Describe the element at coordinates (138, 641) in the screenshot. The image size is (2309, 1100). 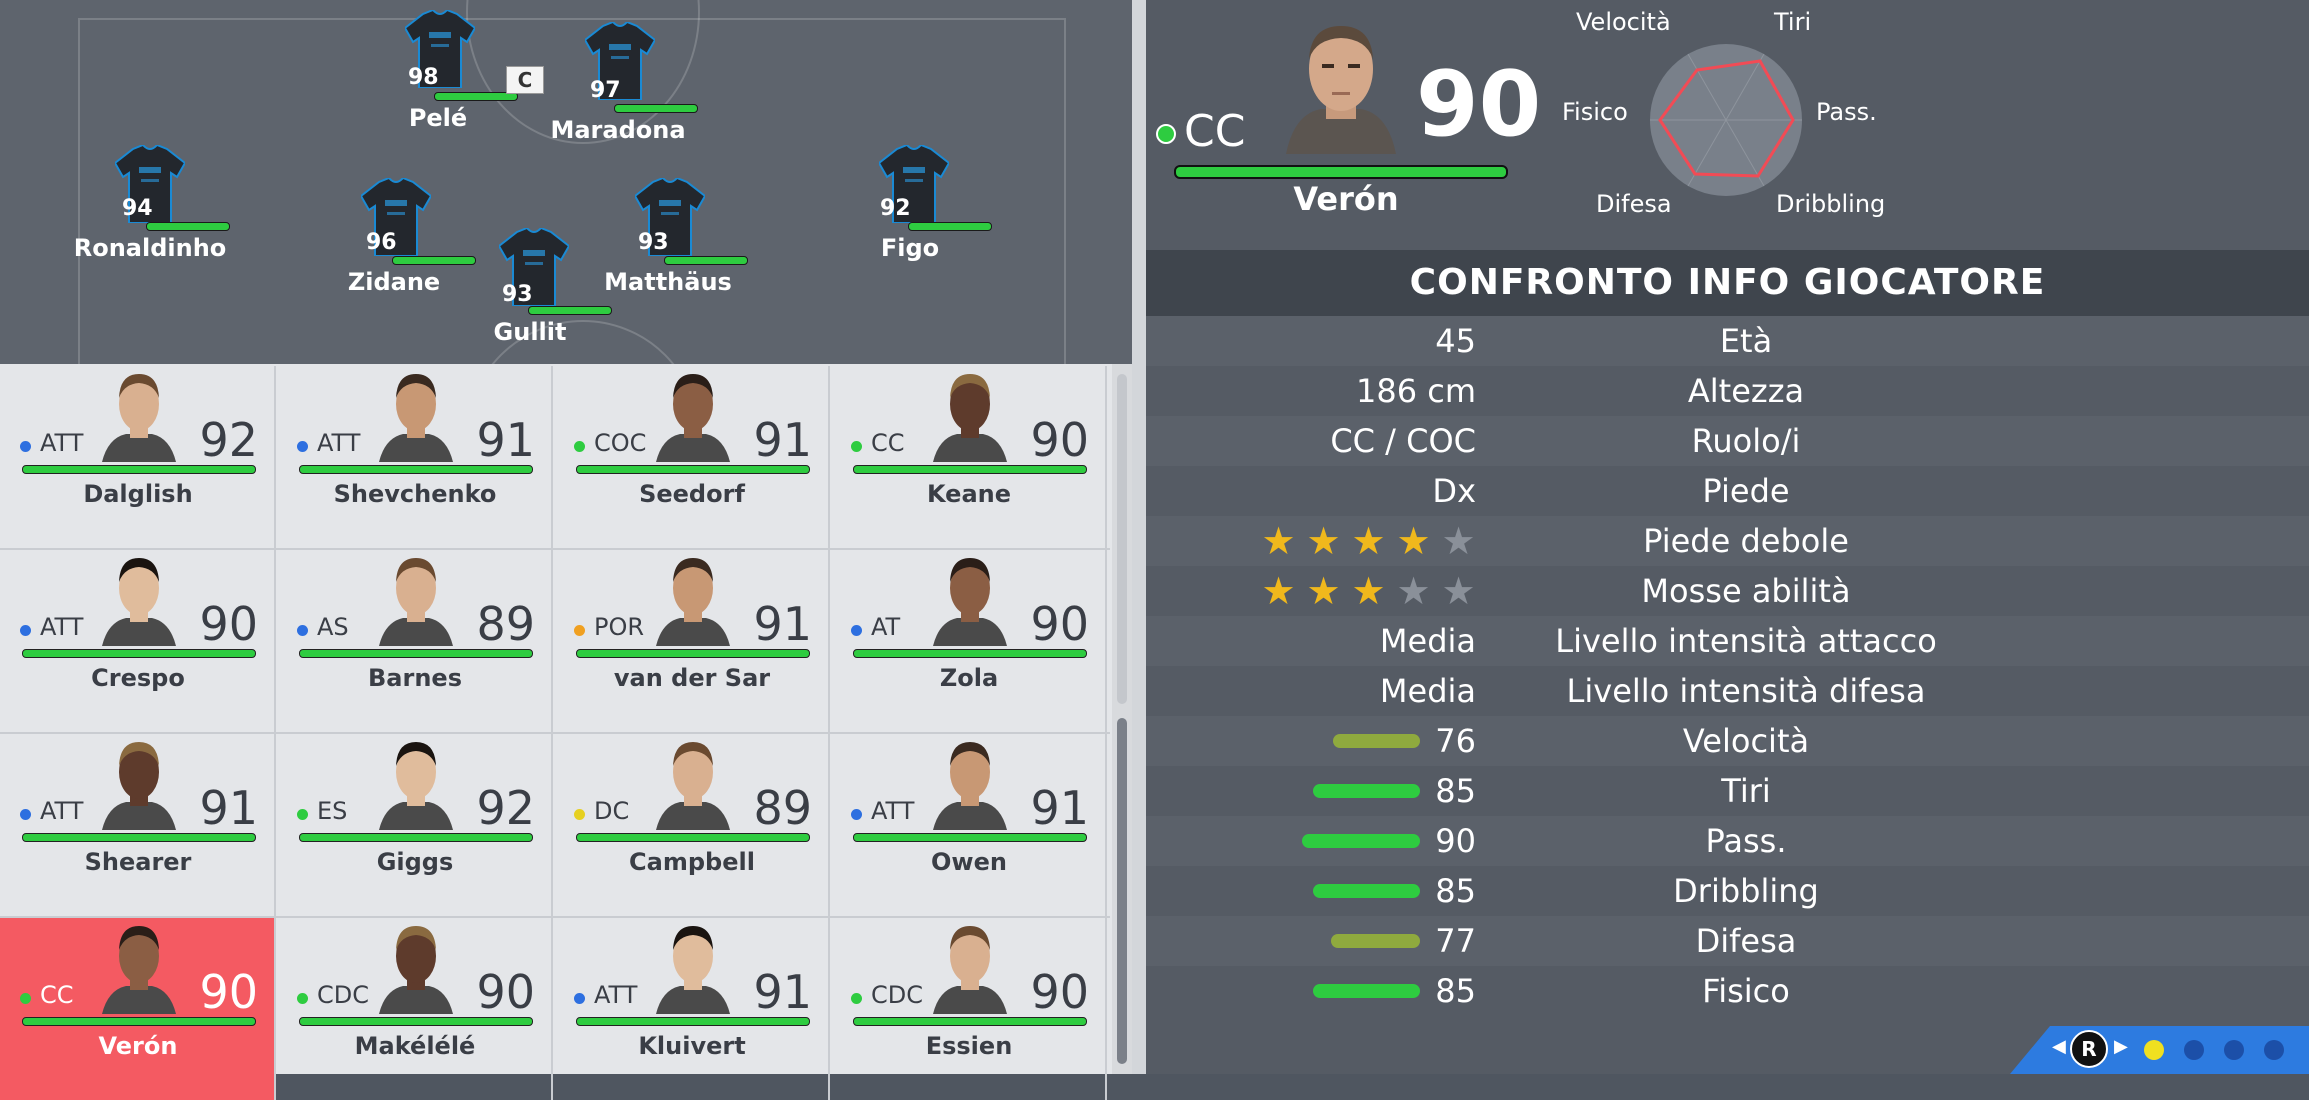
I see `player-card: ATT 90 Crespo` at that location.